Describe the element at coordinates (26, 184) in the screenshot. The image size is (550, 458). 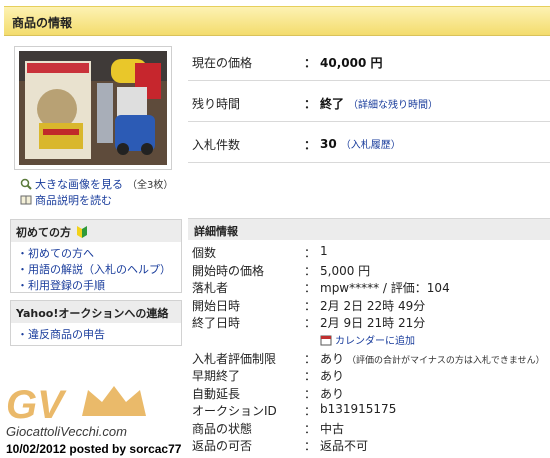
I see `magnifier-icon` at that location.